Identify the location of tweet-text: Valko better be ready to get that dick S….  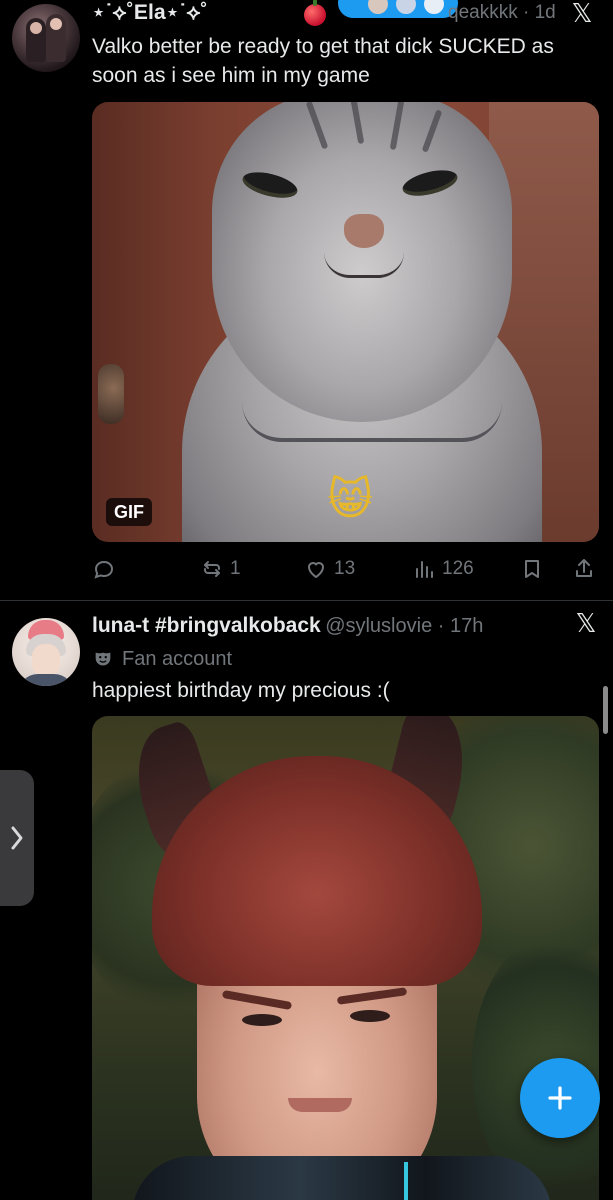
(323, 61).